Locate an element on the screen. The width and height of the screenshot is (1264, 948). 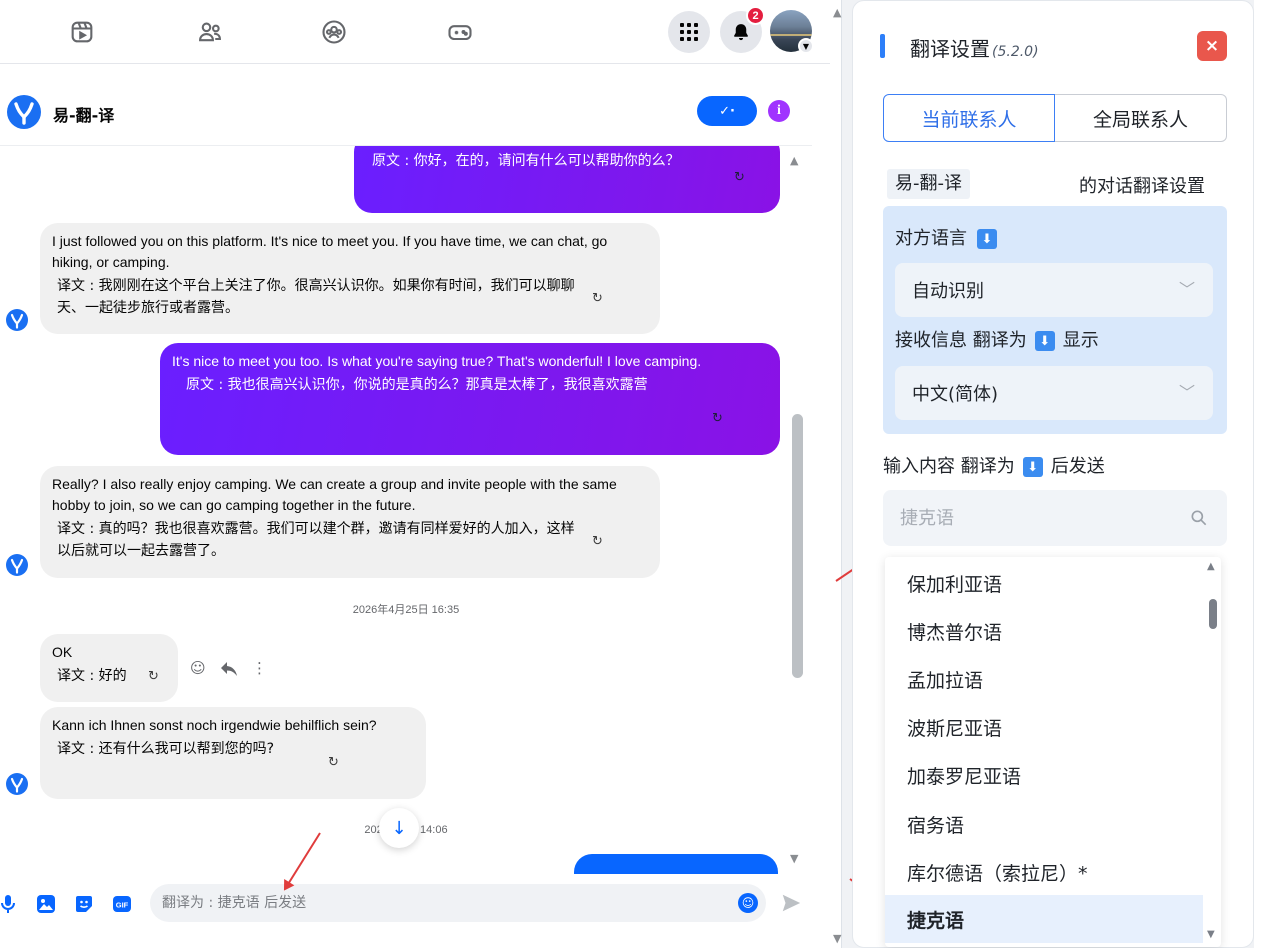
scrollbar-thumb is located at coordinates (797, 546).